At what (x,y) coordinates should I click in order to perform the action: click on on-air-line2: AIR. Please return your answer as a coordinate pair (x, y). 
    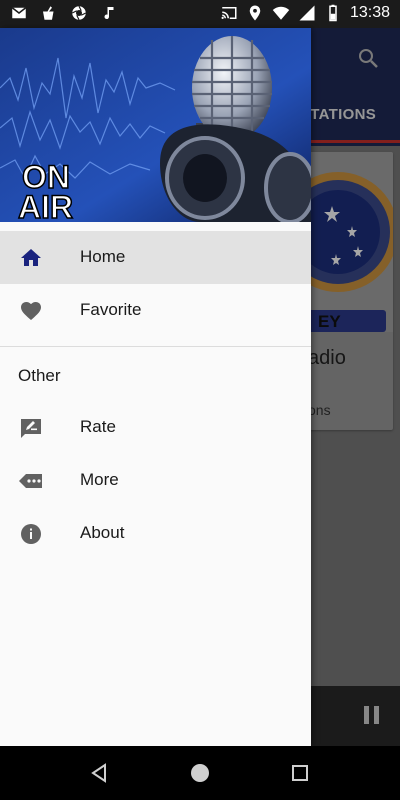
    Looking at the image, I should click on (45, 205).